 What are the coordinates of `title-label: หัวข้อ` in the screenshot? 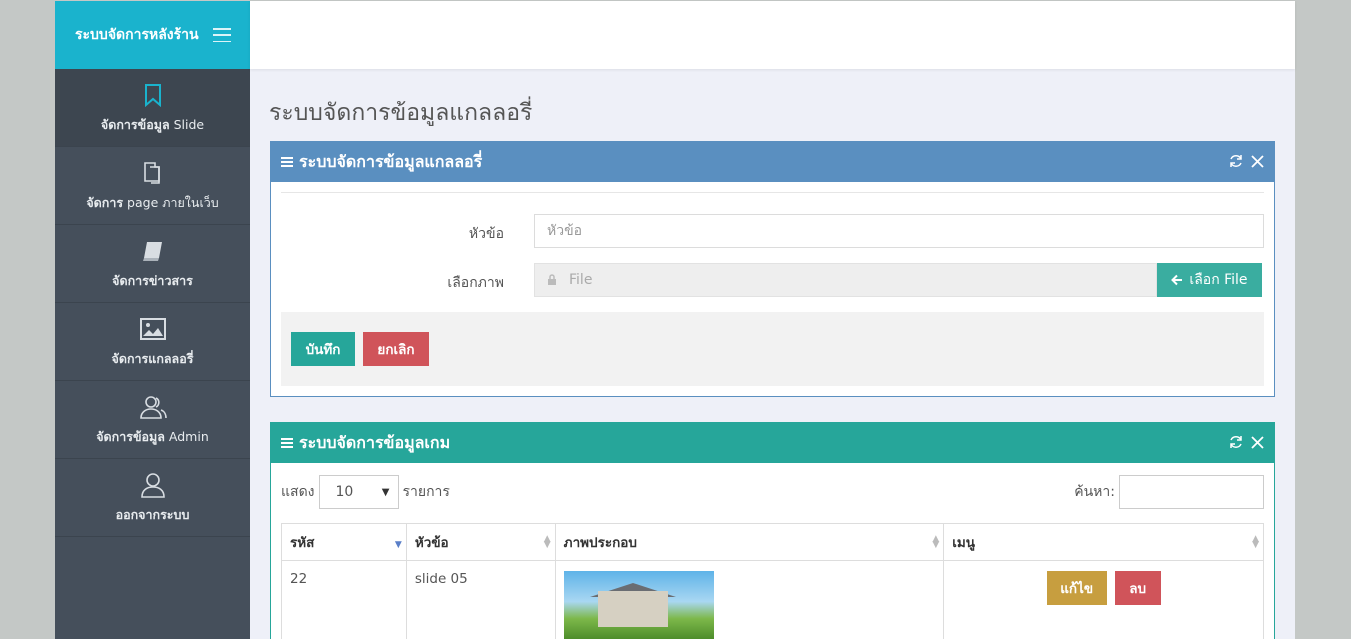 It's located at (486, 234).